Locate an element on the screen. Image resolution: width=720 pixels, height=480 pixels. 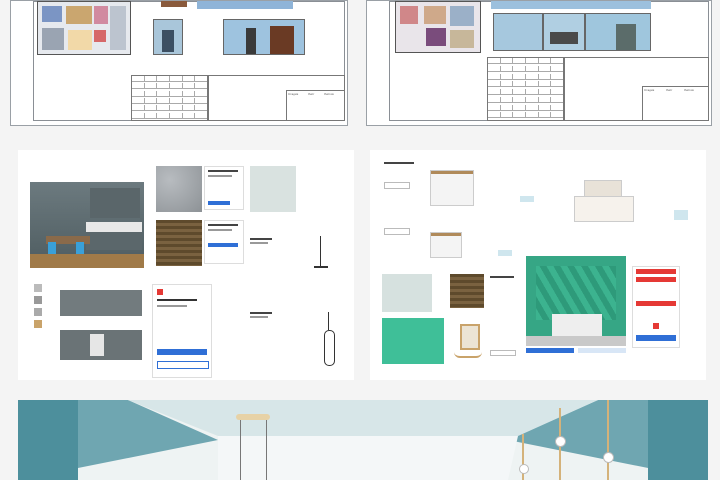
bed-image is located at coordinates (602, 202).